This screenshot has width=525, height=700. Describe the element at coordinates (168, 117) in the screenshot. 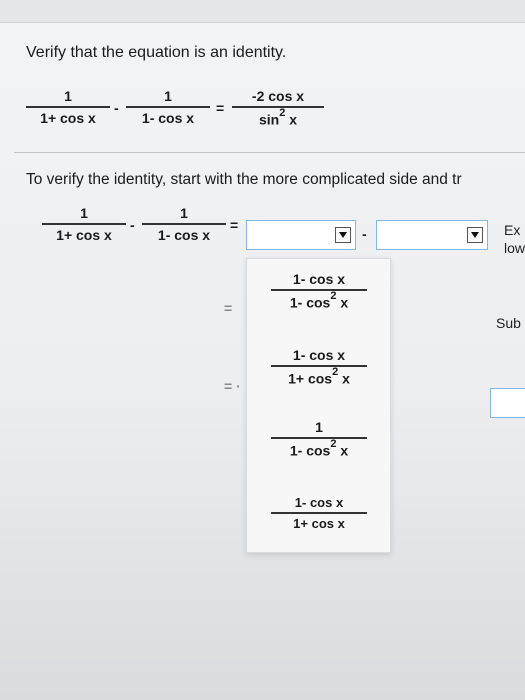

I see `identity-term2-den: 1- cos x` at that location.